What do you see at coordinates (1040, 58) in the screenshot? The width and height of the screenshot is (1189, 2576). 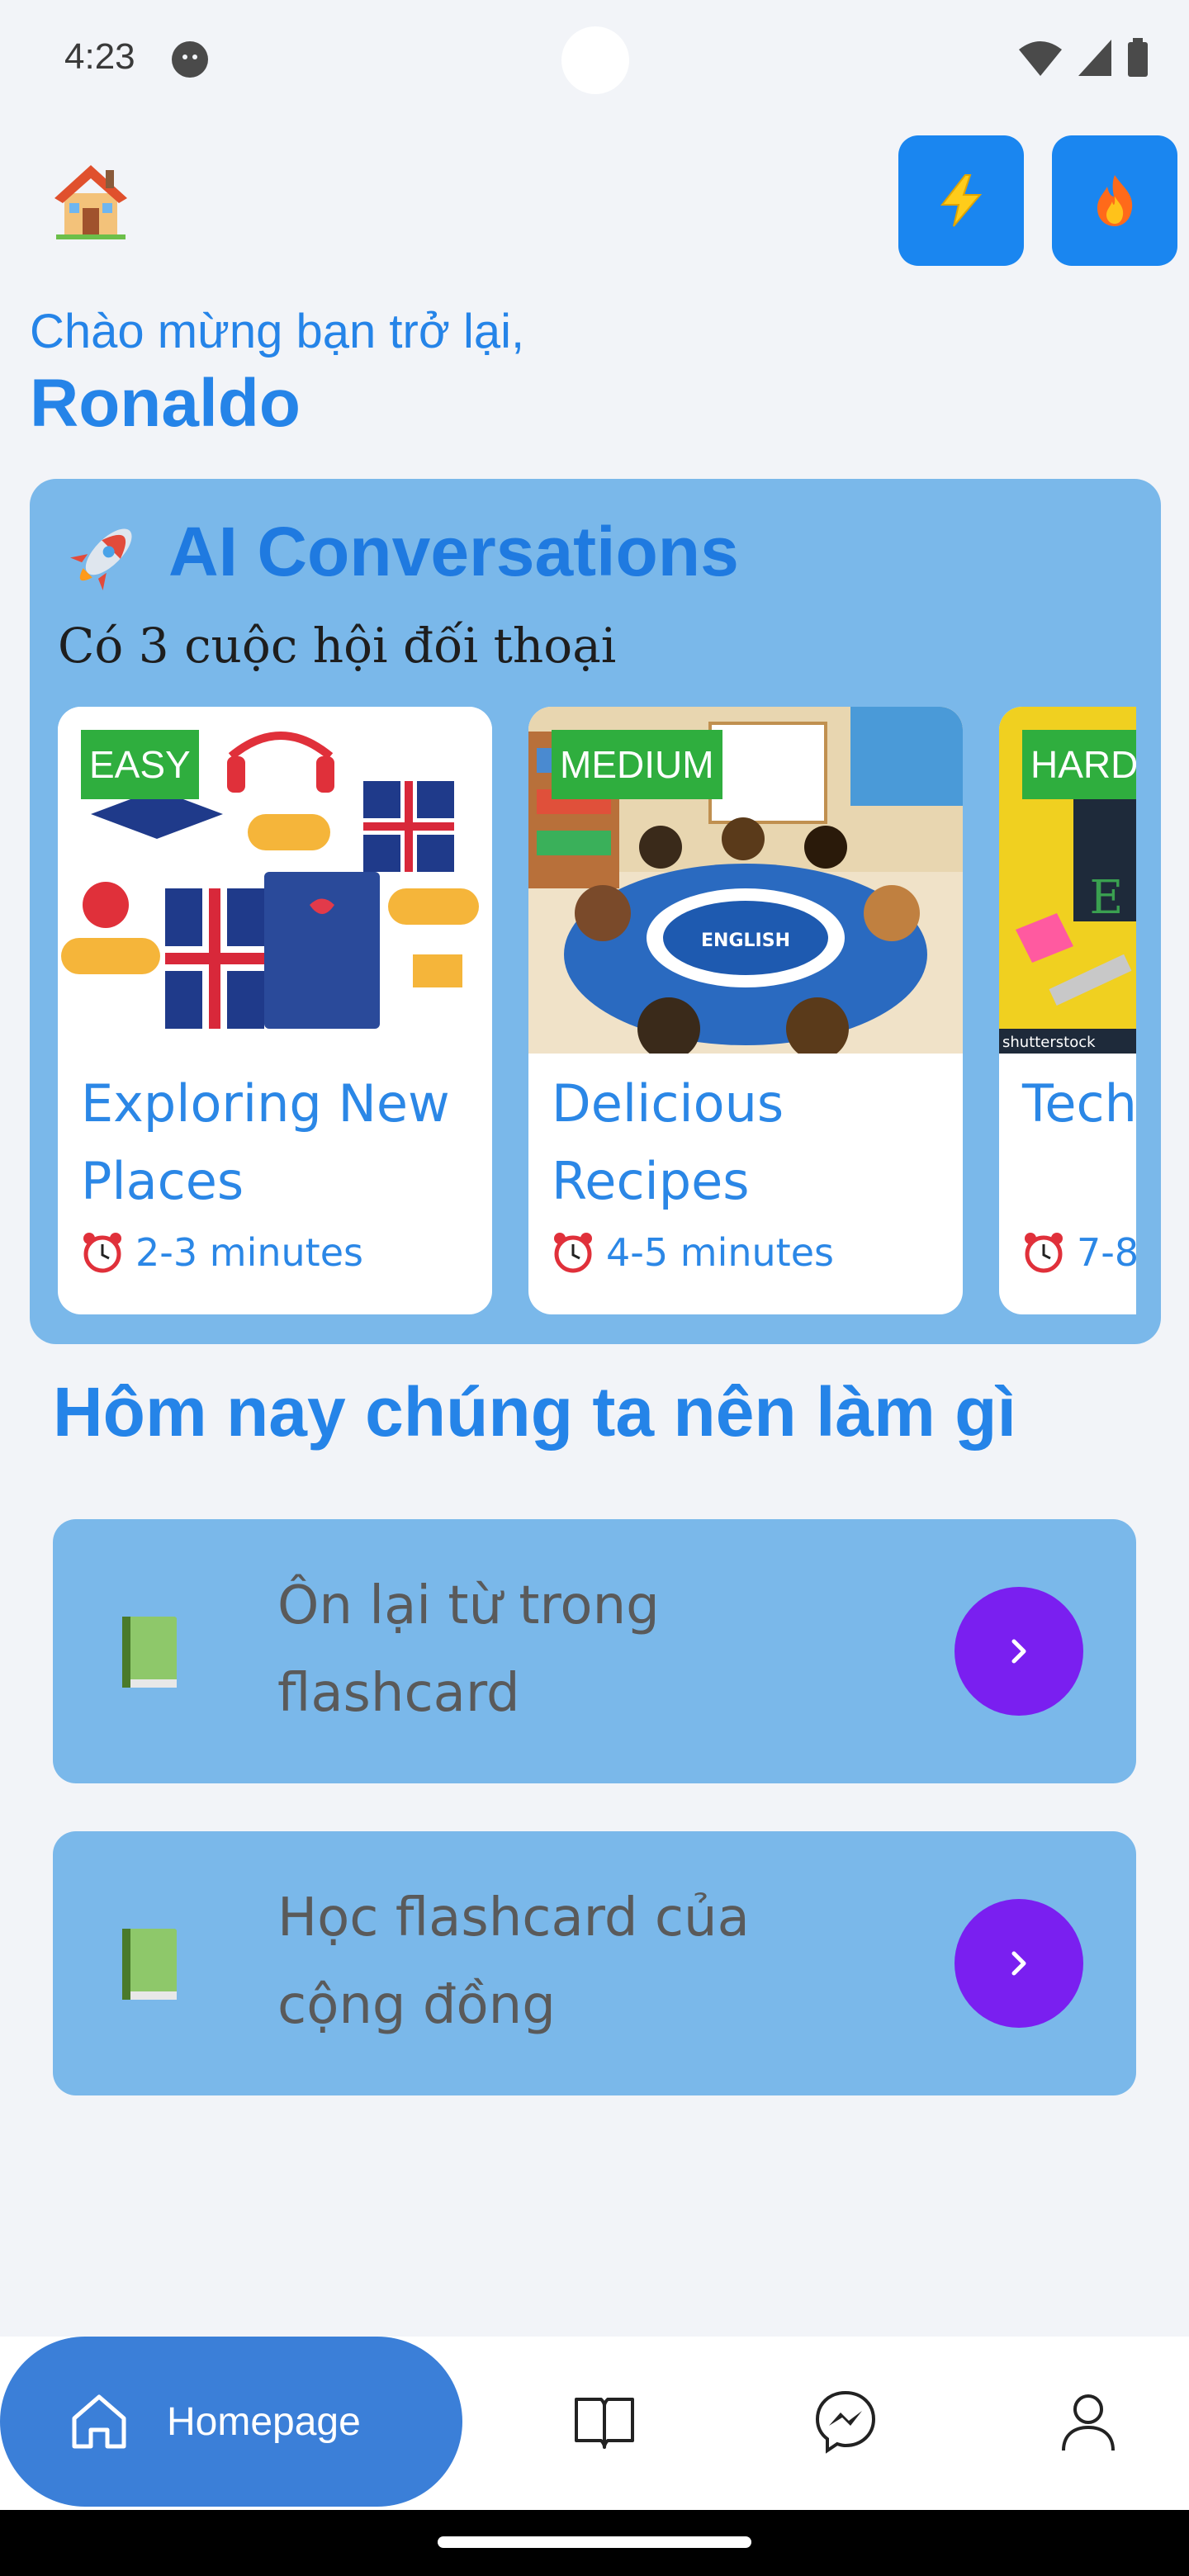 I see `wifi-icon` at bounding box center [1040, 58].